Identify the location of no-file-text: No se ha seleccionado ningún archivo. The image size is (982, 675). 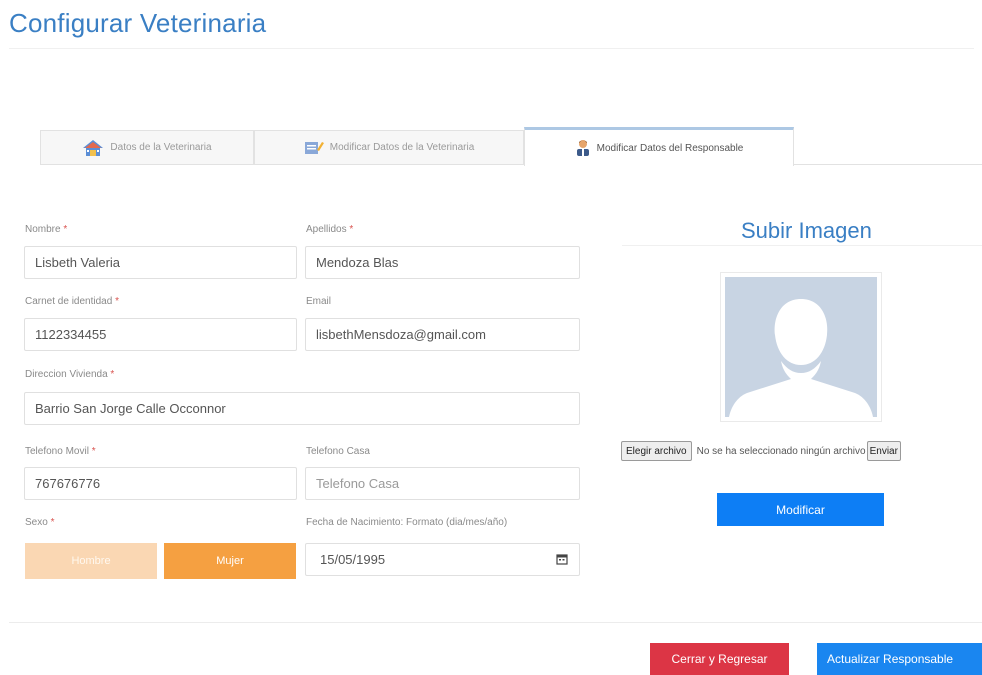
(781, 451).